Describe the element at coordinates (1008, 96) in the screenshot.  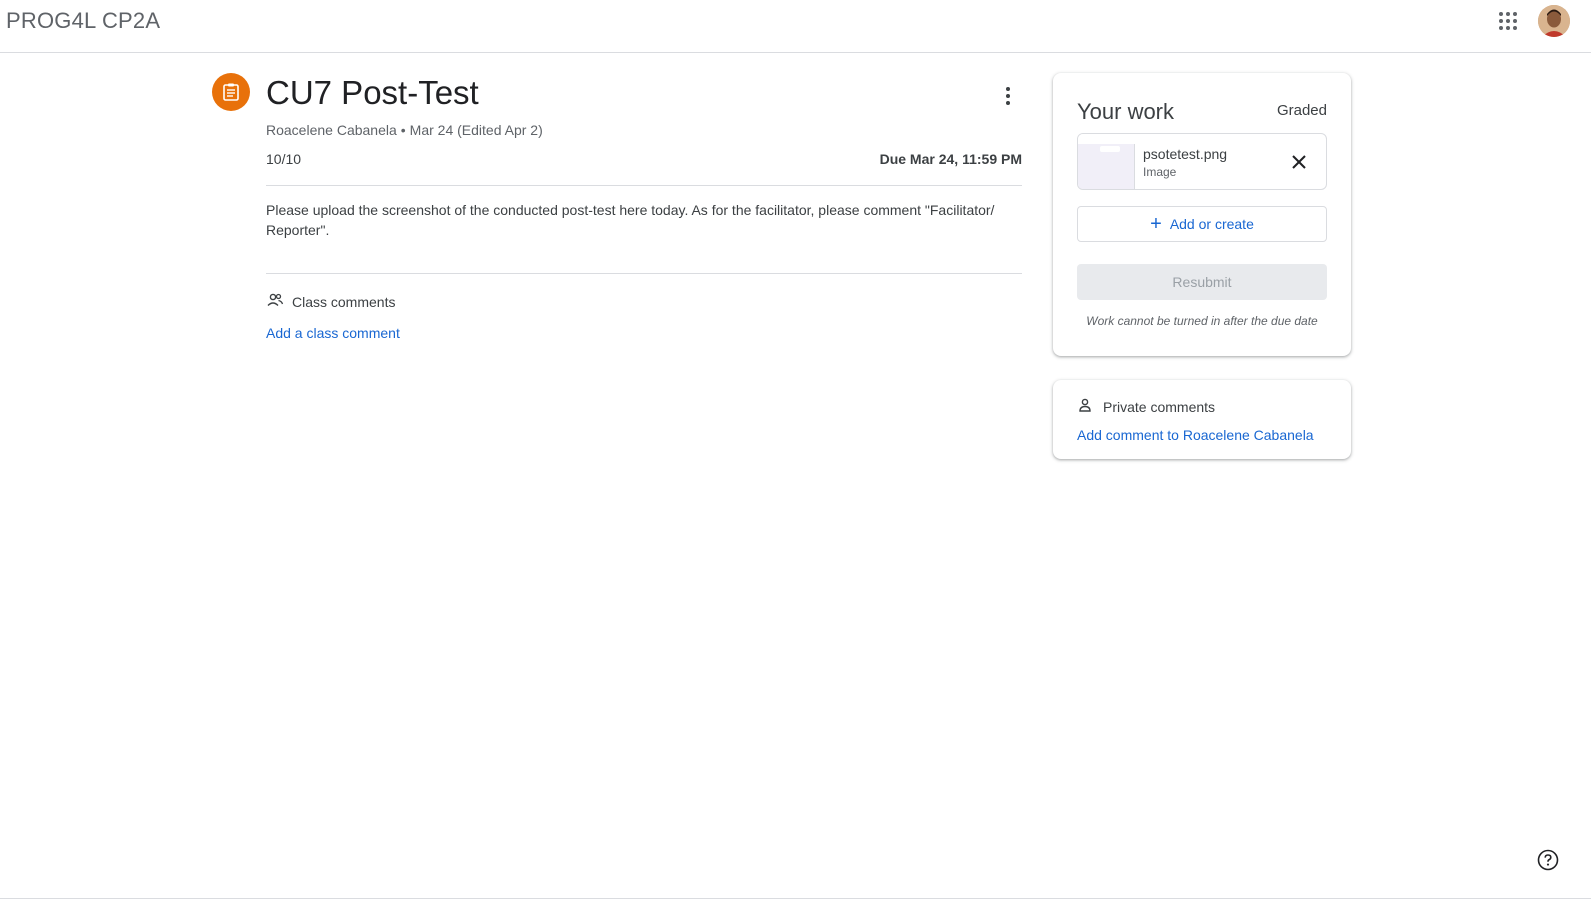
I see `more-options-icon` at that location.